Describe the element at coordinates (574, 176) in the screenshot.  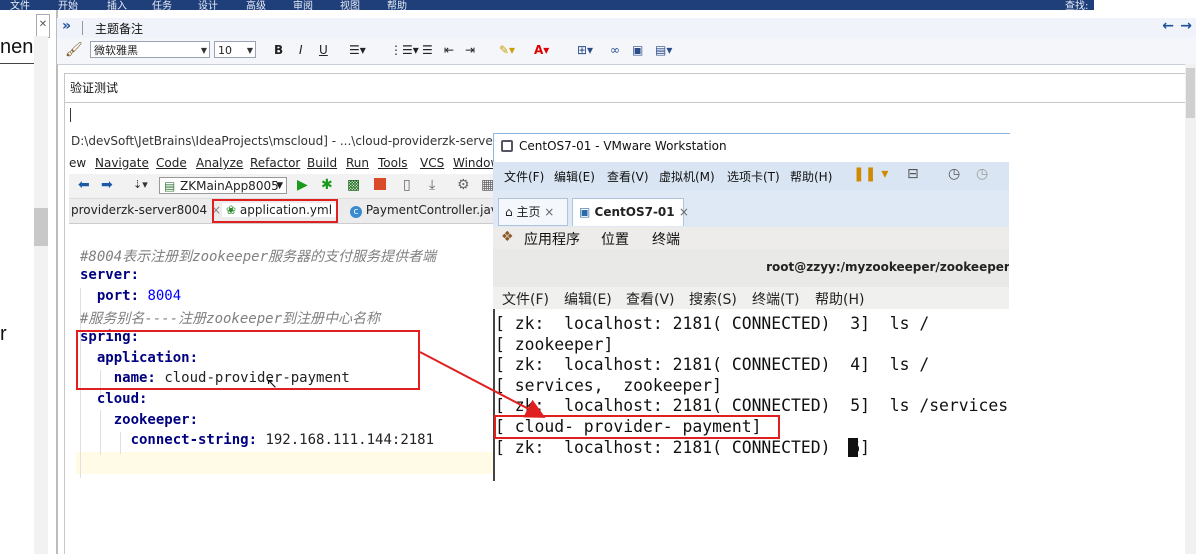
I see `vm-menu-edit: 编辑(E)` at that location.